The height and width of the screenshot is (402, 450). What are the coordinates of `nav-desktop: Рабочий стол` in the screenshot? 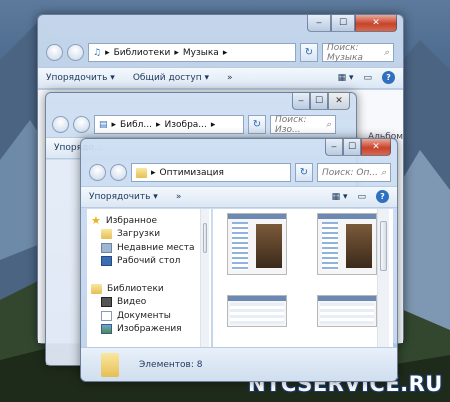 It's located at (149, 262).